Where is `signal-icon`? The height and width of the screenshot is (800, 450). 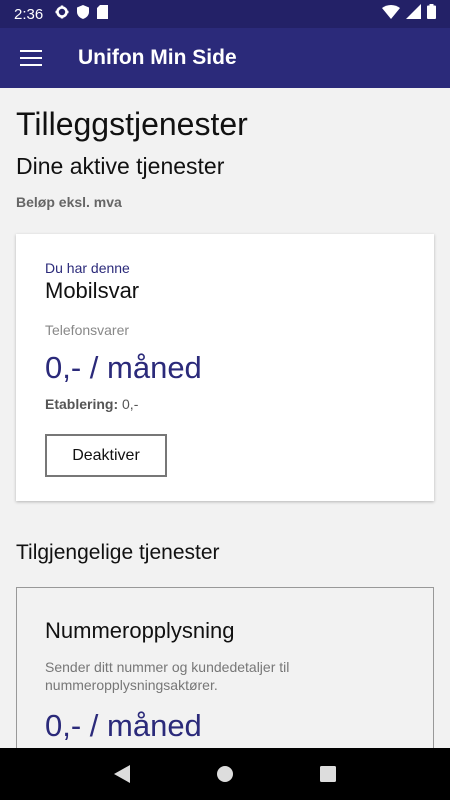
signal-icon is located at coordinates (413, 14).